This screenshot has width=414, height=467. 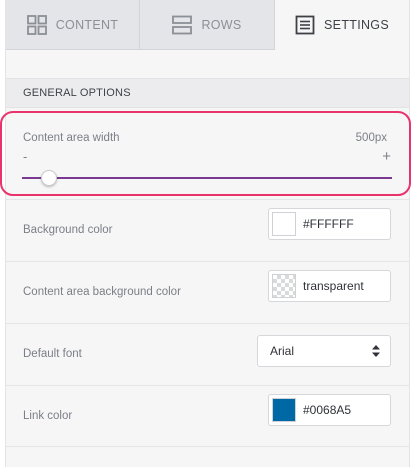 I want to click on section-header-general-options: GENERAL OPTIONS, so click(x=207, y=93).